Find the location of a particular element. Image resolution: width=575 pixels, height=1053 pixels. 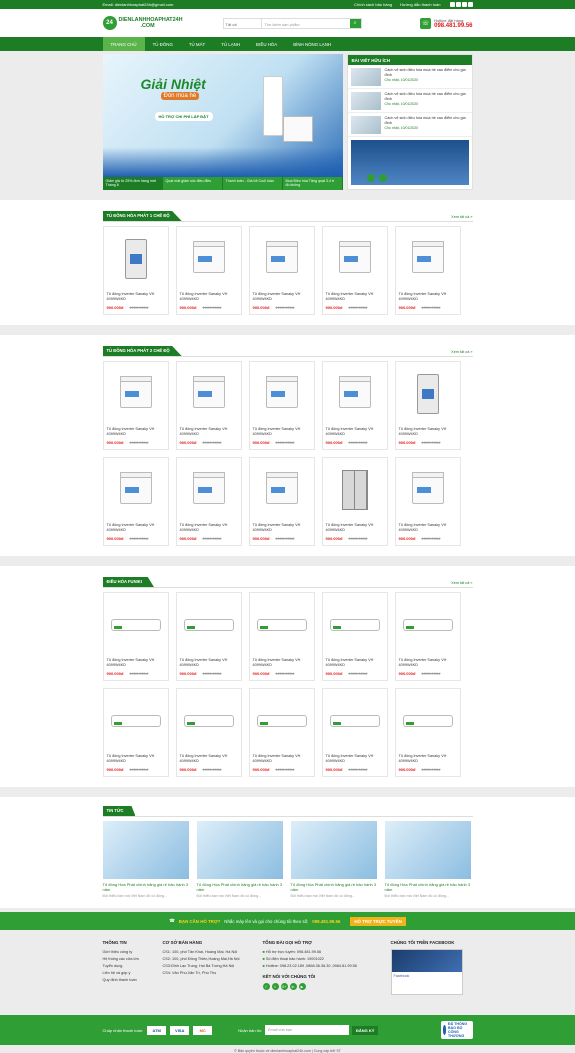

social-icon: t is located at coordinates (275, 986).